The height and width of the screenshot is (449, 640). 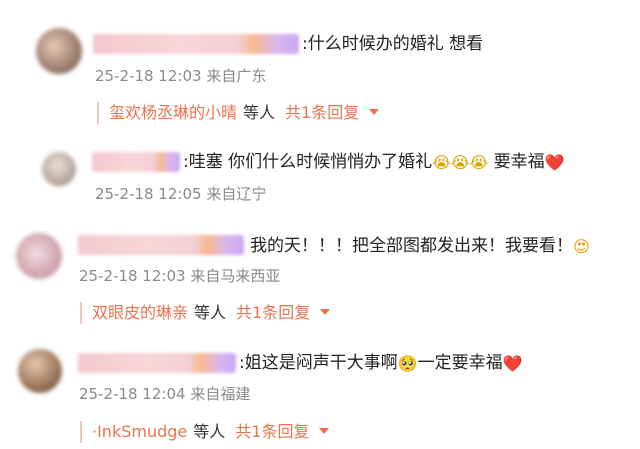 I want to click on comment-text: :什么时候办的婚礼 想看, so click(x=393, y=44).